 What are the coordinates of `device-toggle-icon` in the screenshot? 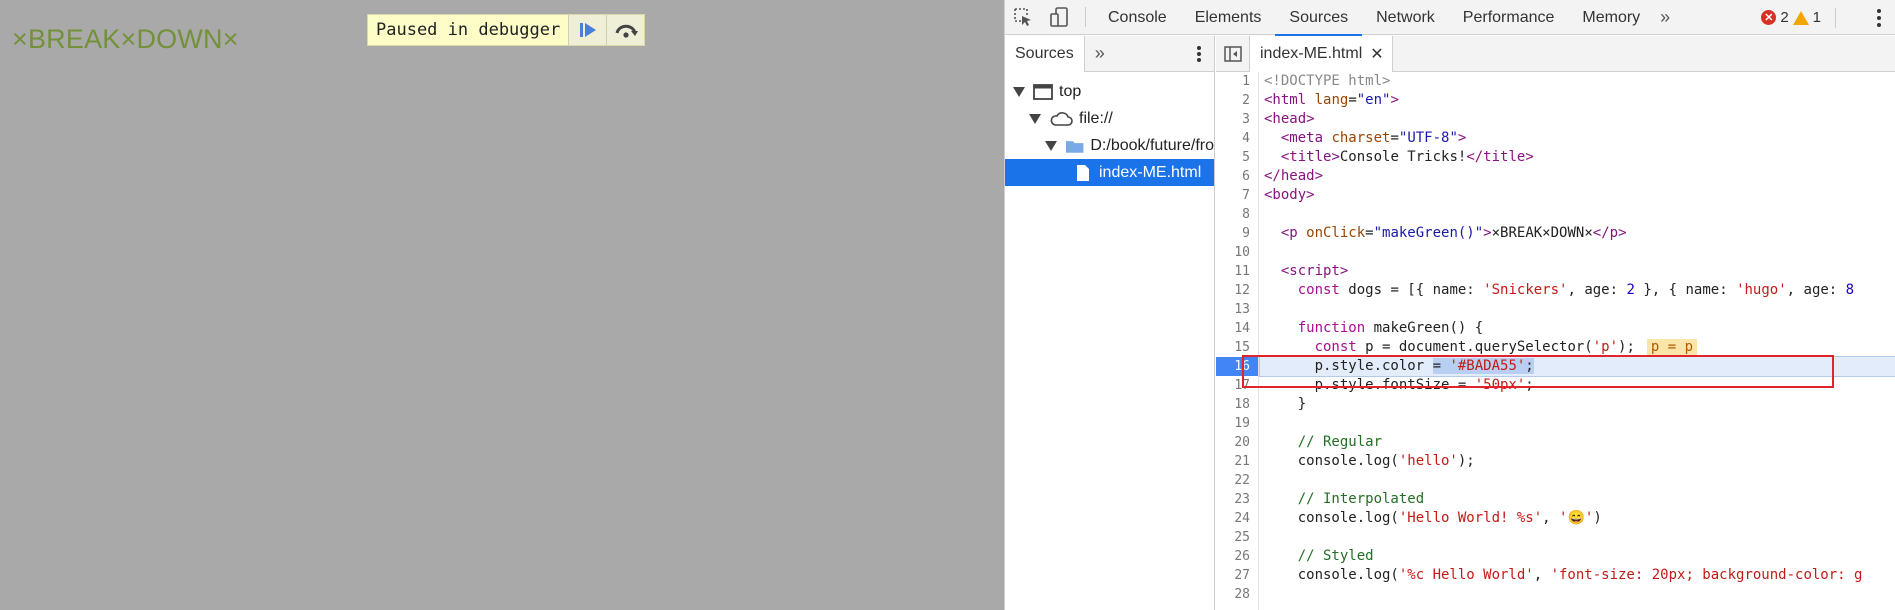 It's located at (1059, 17).